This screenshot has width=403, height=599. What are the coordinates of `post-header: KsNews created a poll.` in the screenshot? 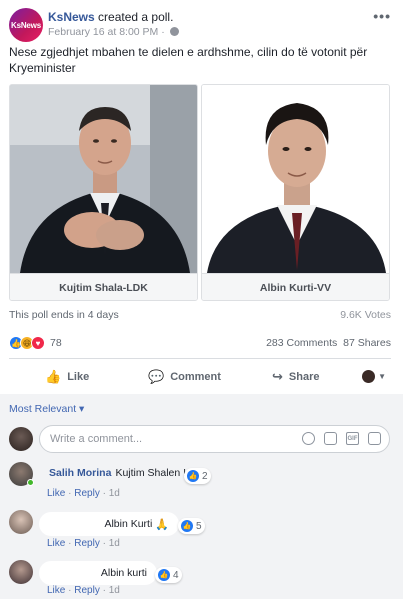 It's located at (110, 17).